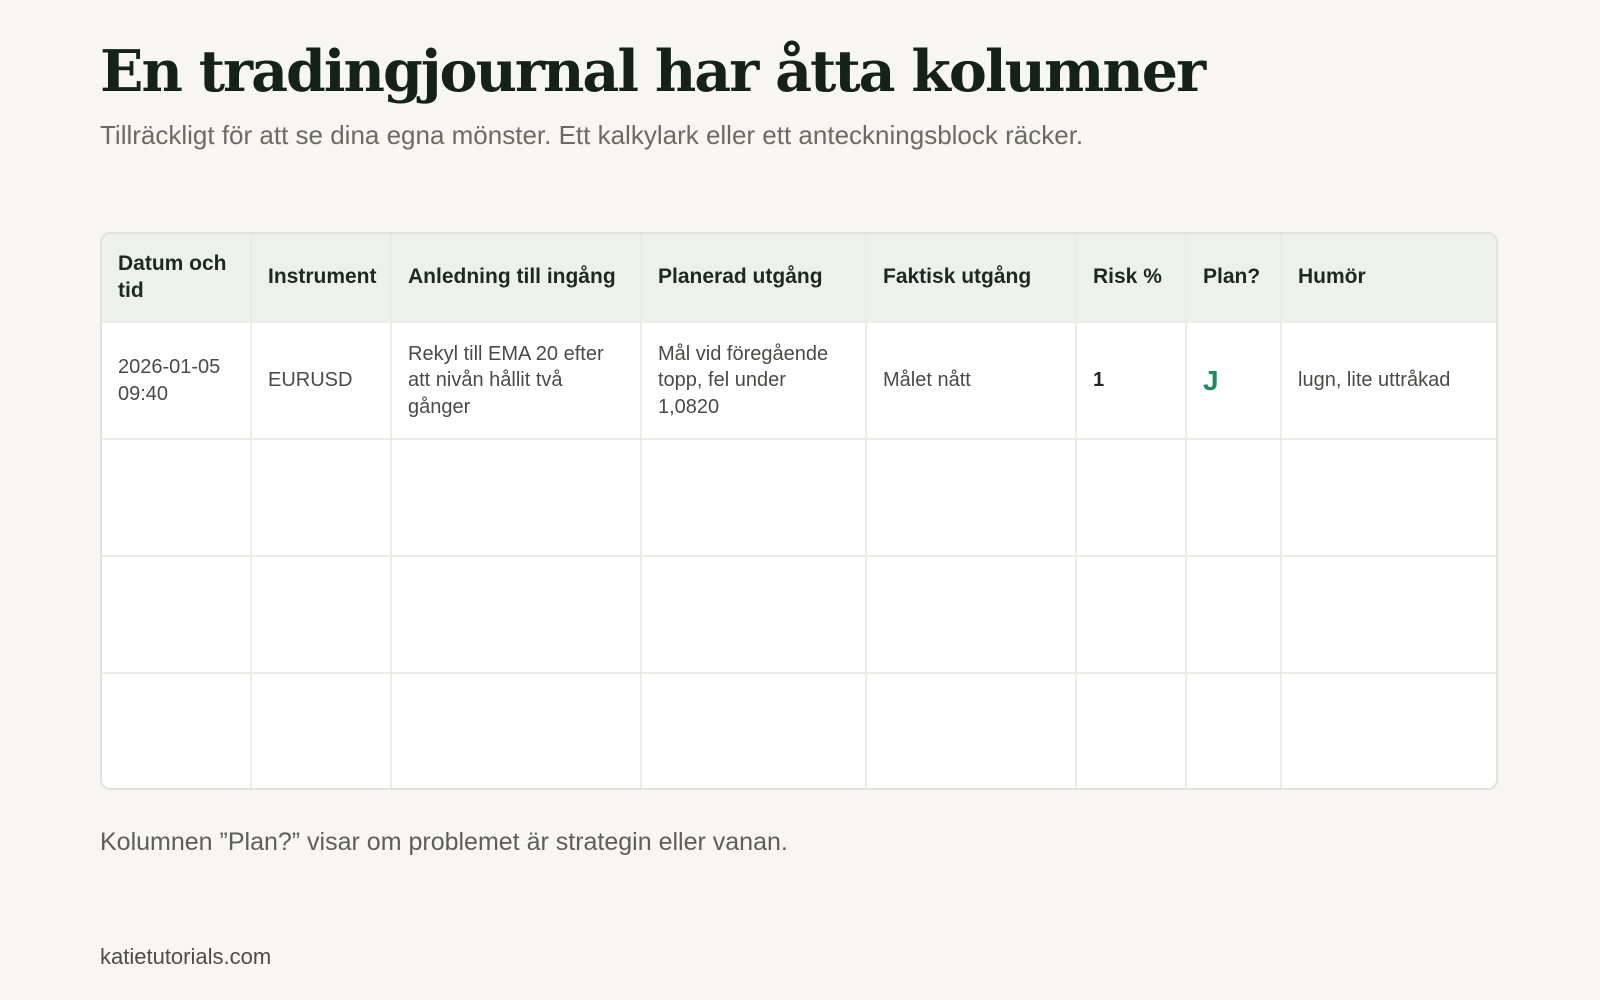 The image size is (1600, 1000). I want to click on page-title: En tradingjournal har åtta kolumner, so click(653, 71).